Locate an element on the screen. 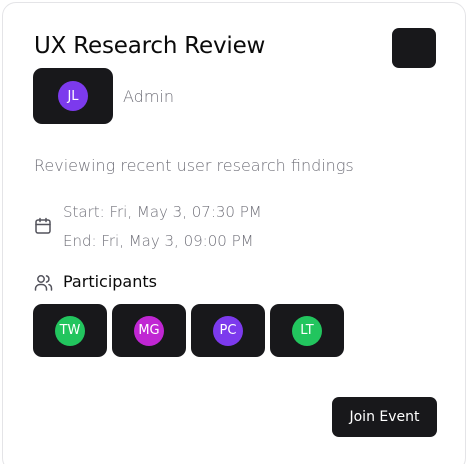 The height and width of the screenshot is (464, 473). participant-initials: TW is located at coordinates (70, 330).